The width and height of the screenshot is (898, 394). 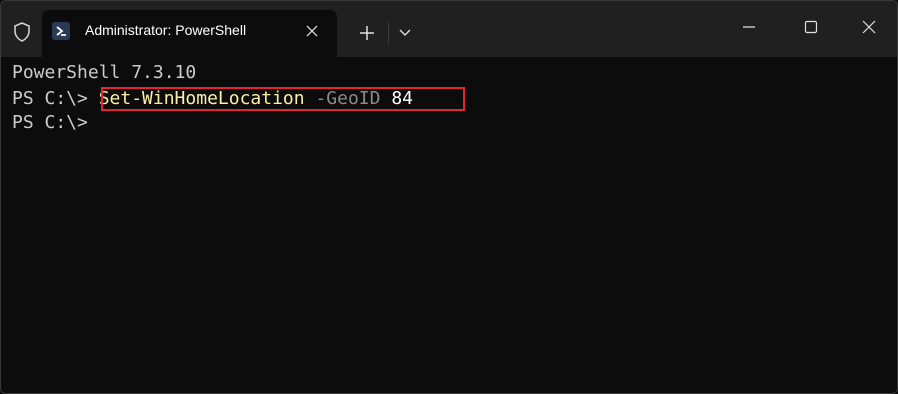 I want to click on title-bar: Administrator: PowerShell, so click(x=449, y=29).